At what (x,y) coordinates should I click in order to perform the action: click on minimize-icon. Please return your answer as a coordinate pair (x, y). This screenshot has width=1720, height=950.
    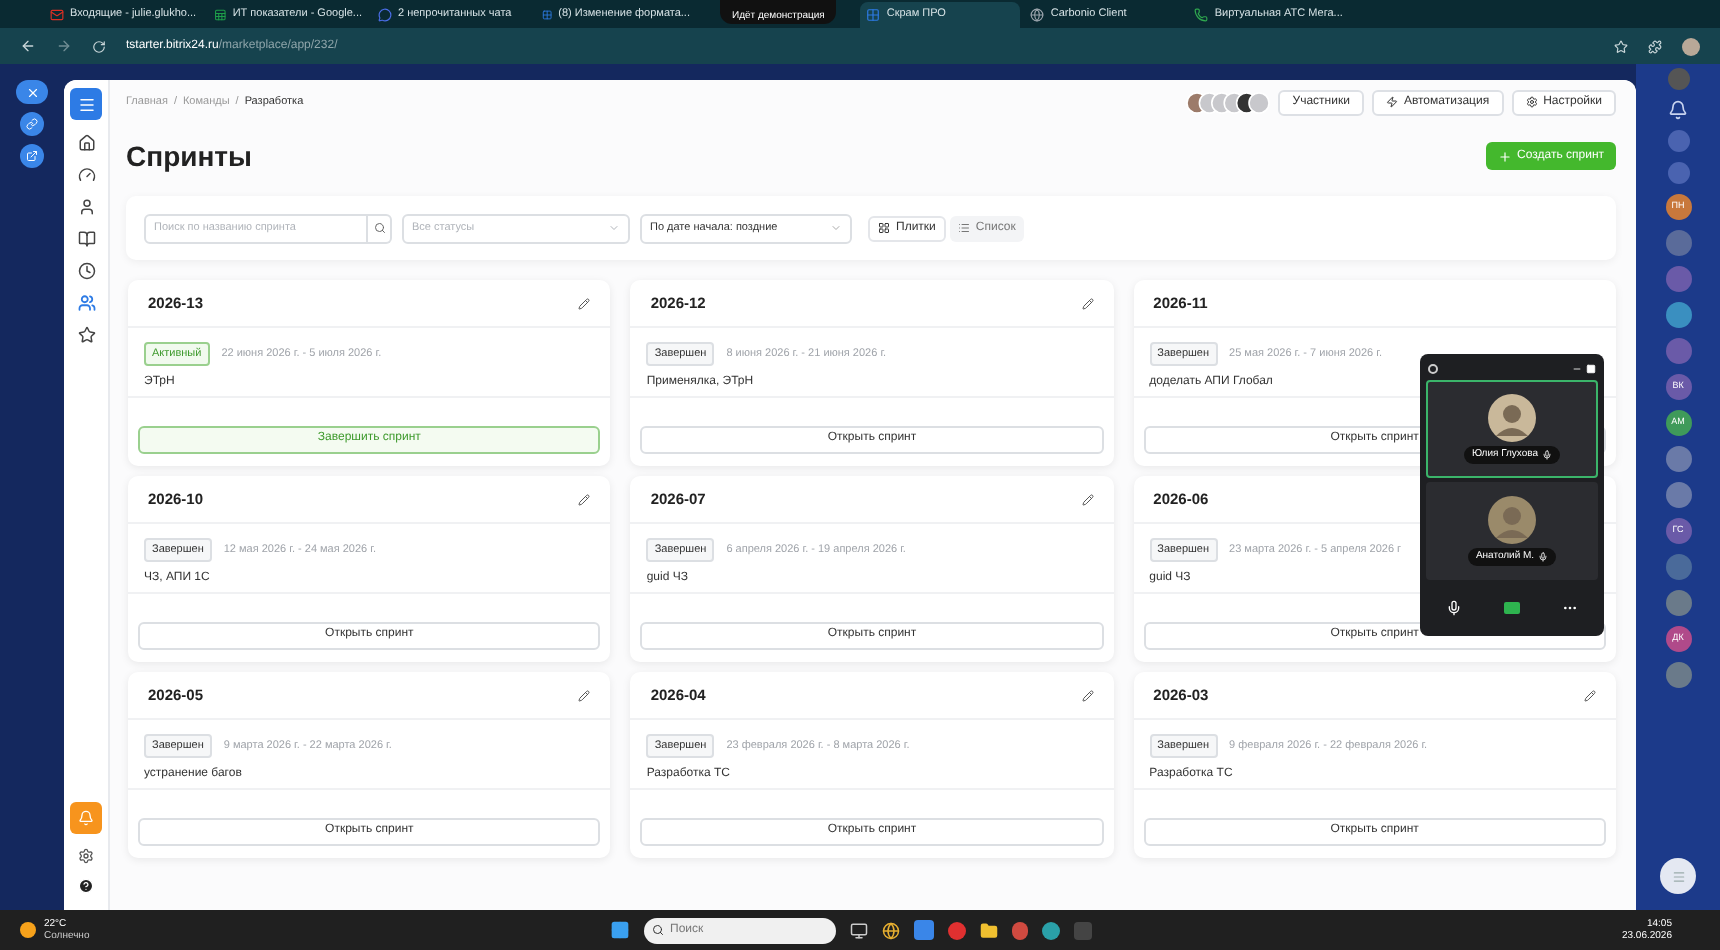
    Looking at the image, I should click on (1577, 368).